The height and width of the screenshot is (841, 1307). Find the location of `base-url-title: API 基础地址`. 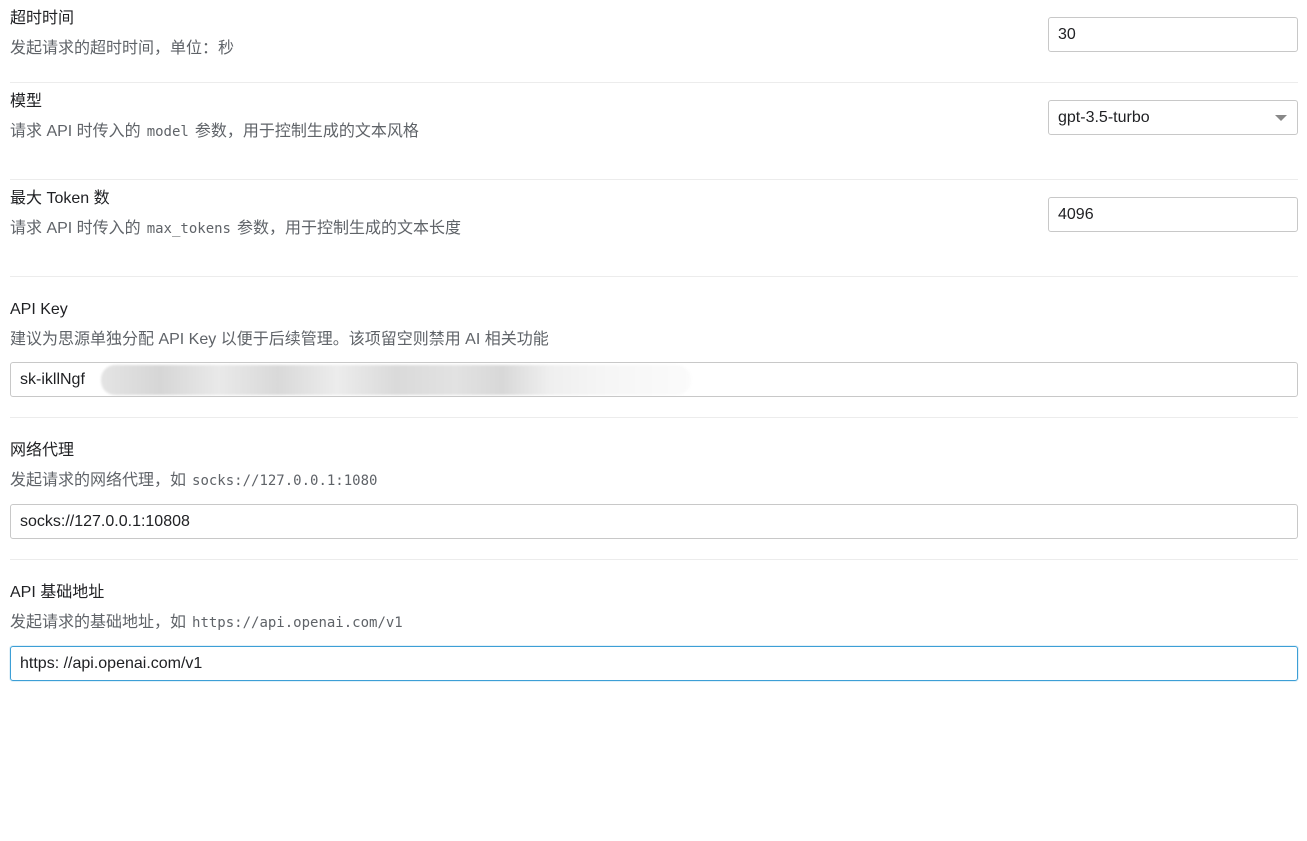

base-url-title: API 基础地址 is located at coordinates (57, 592).